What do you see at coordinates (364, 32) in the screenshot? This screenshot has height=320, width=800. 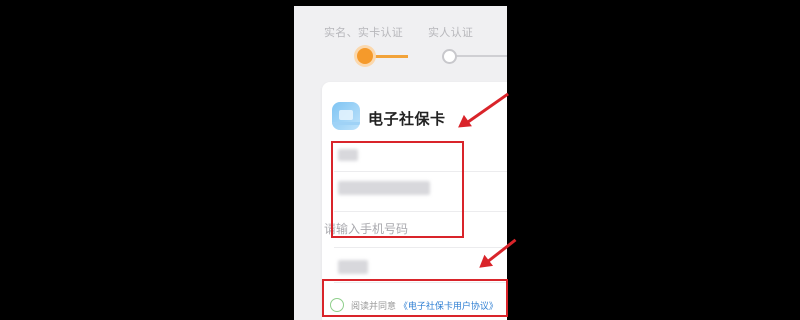 I see `step-label-real-name: 实名、实卡认证` at bounding box center [364, 32].